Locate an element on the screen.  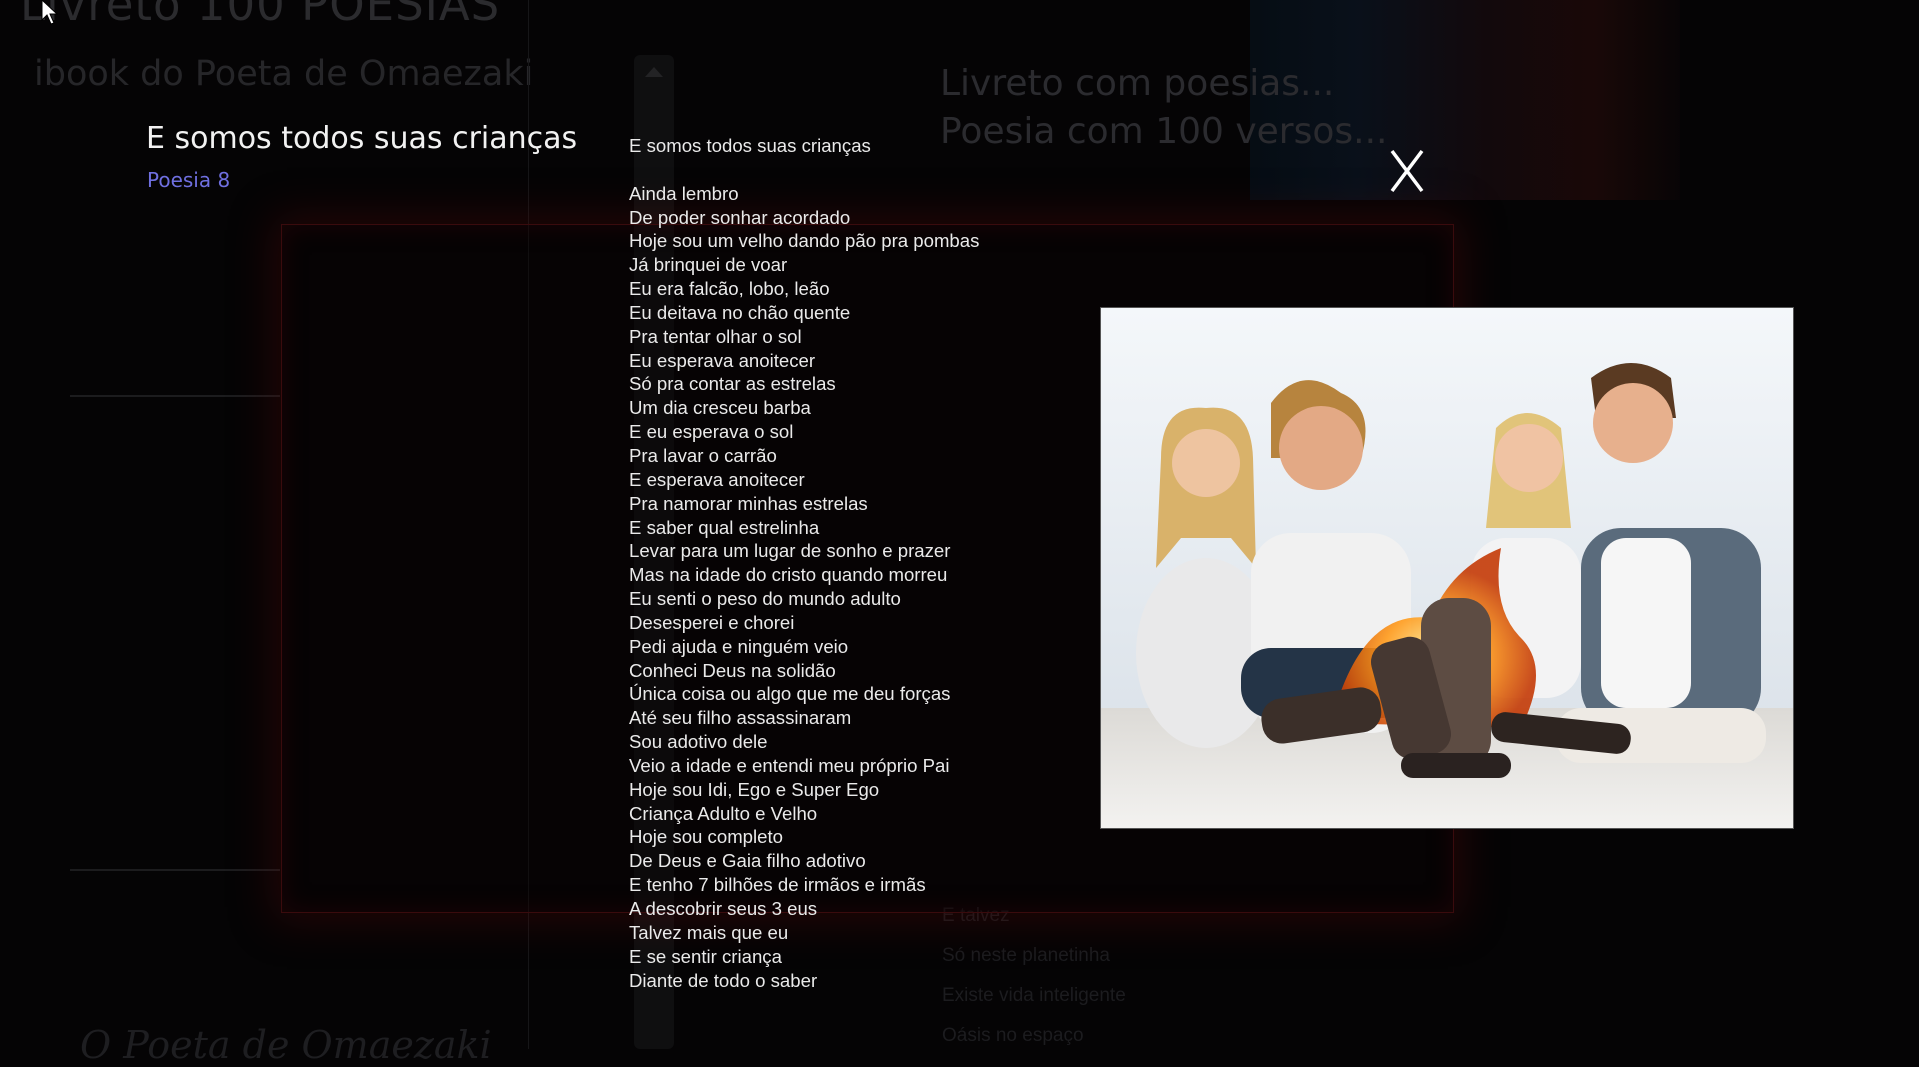
poem-line: De poder sonhar acordado is located at coordinates (740, 217).